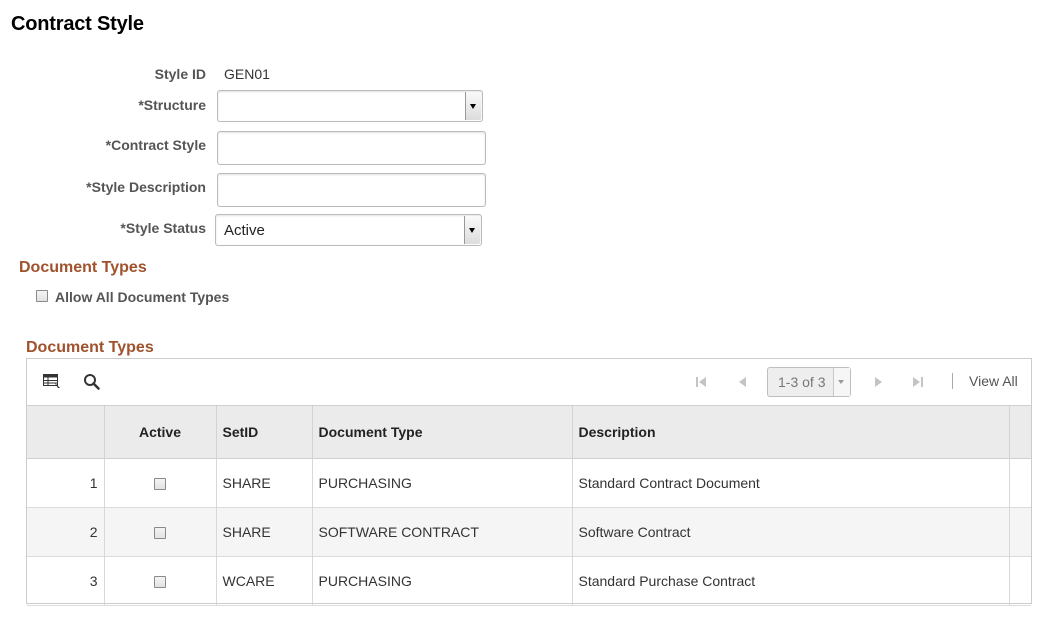 The image size is (1044, 633). Describe the element at coordinates (244, 230) in the screenshot. I see `style-status-select-value: Active` at that location.